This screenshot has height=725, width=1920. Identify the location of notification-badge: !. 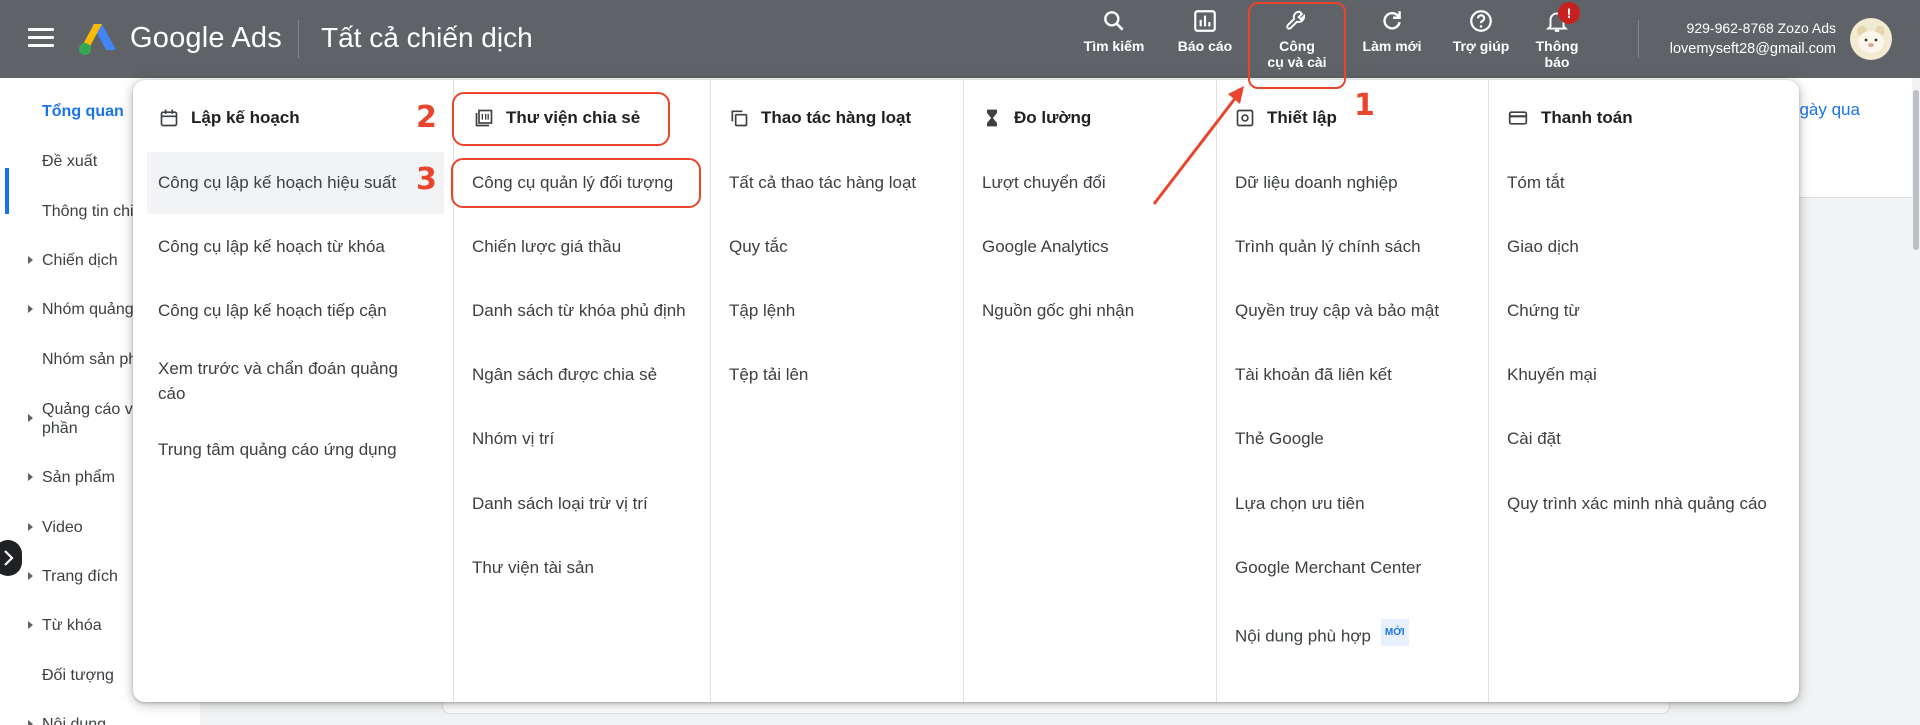
(1569, 13).